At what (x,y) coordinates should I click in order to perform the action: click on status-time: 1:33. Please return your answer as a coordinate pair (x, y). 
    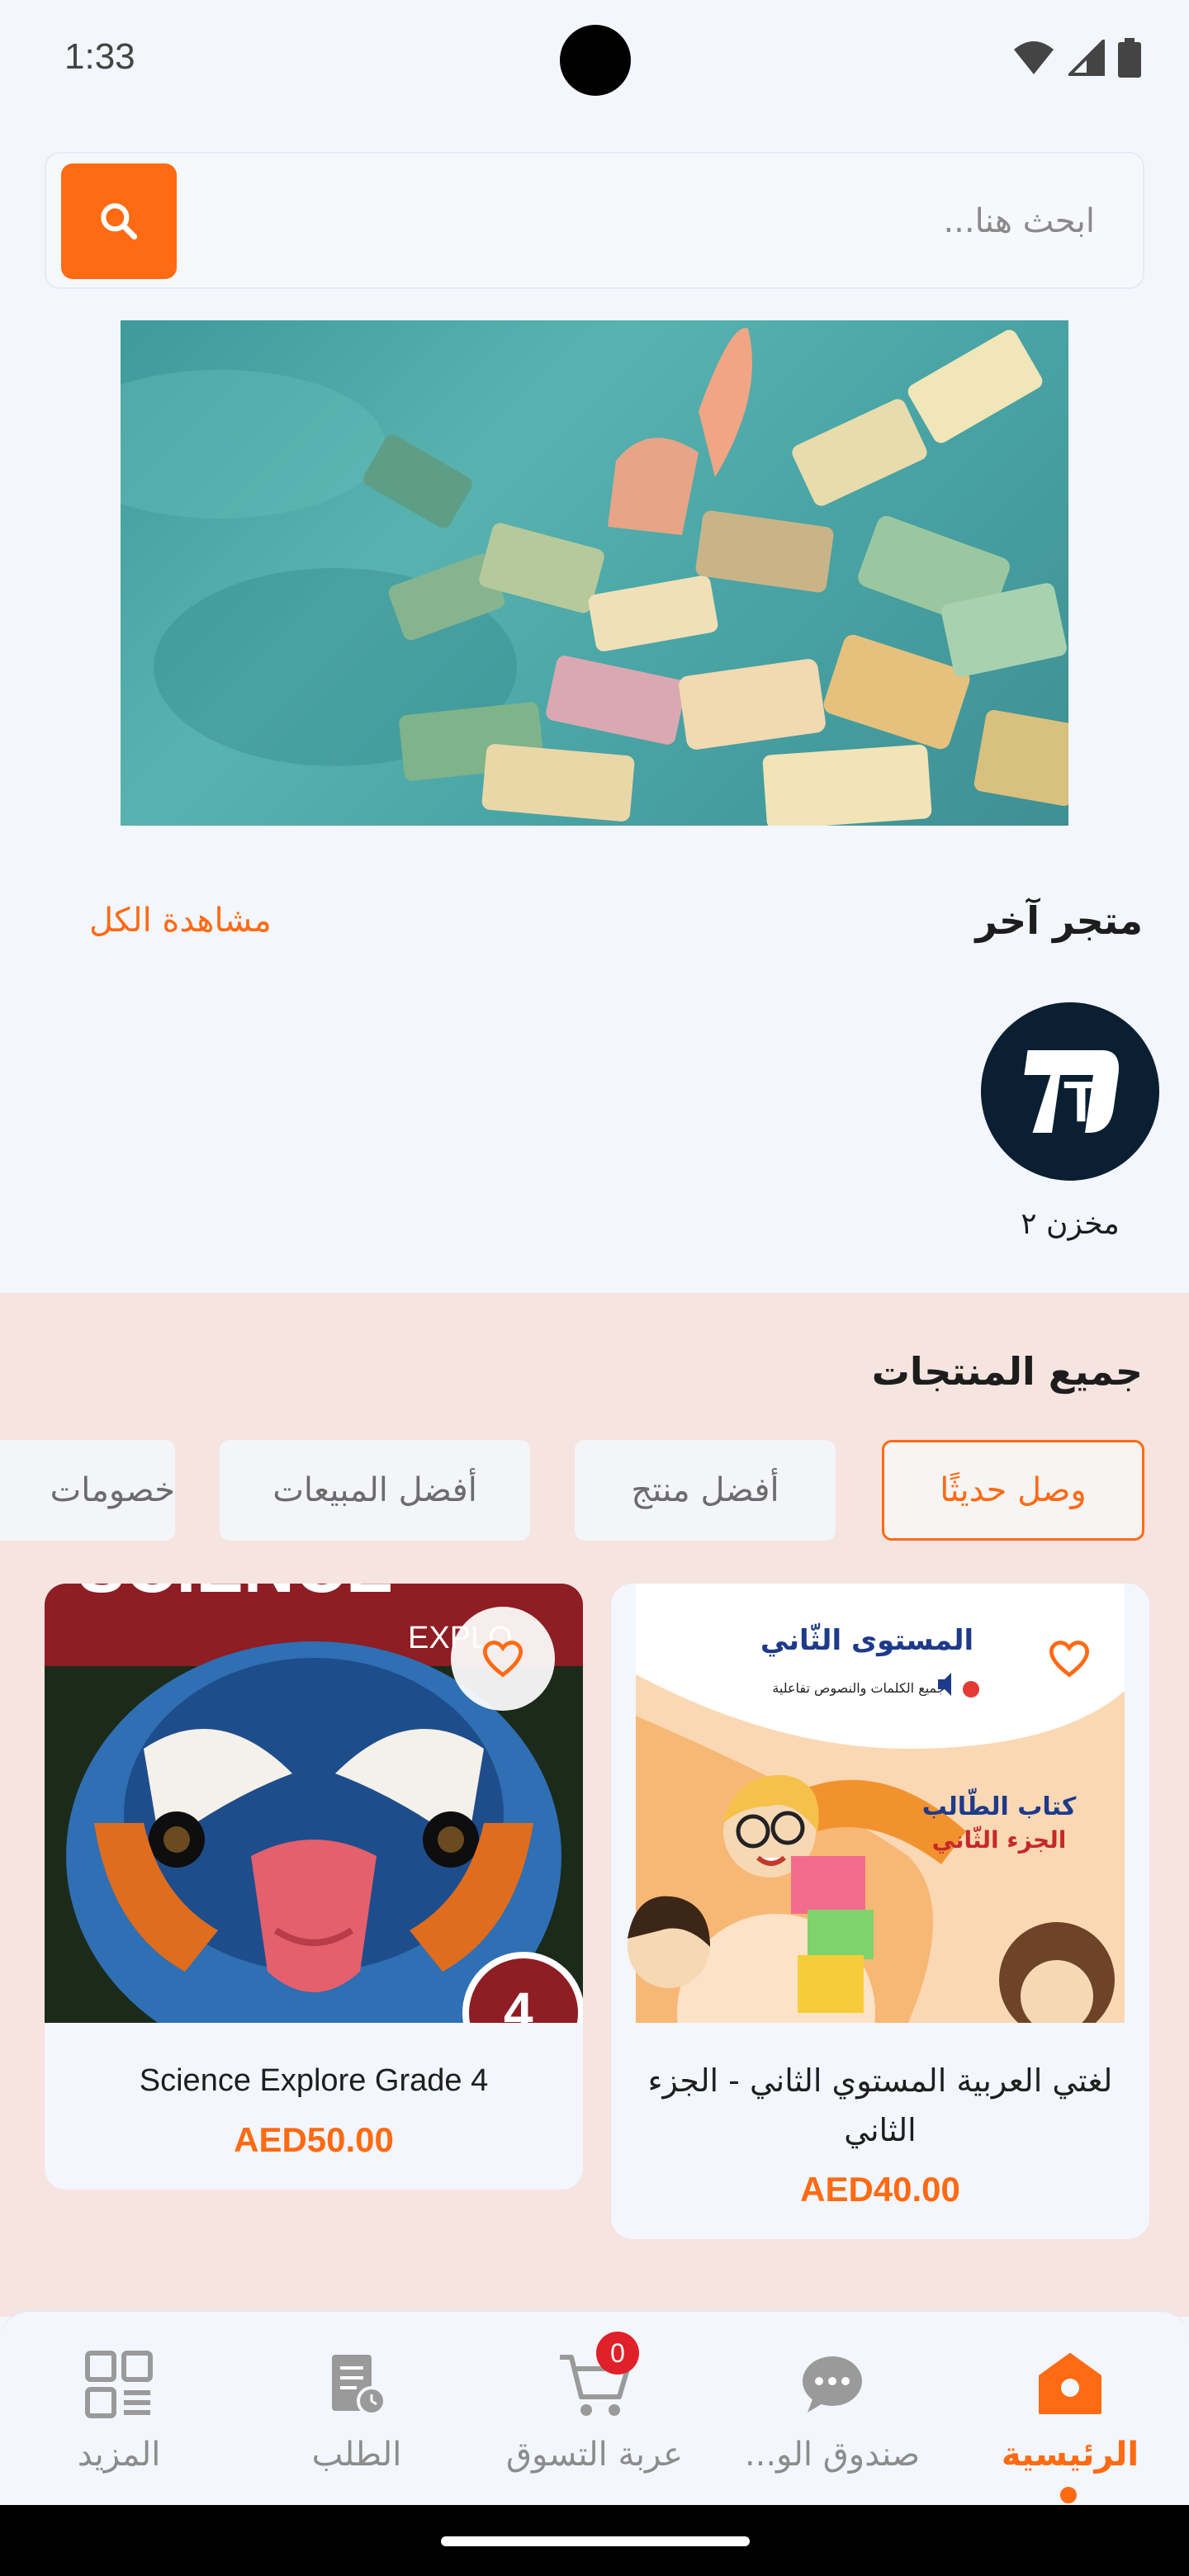
    Looking at the image, I should click on (99, 56).